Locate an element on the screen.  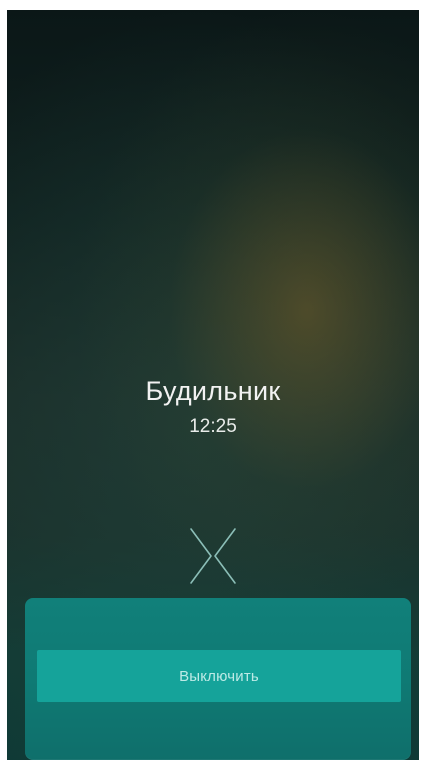
alarm-title: Будильник is located at coordinates (213, 391).